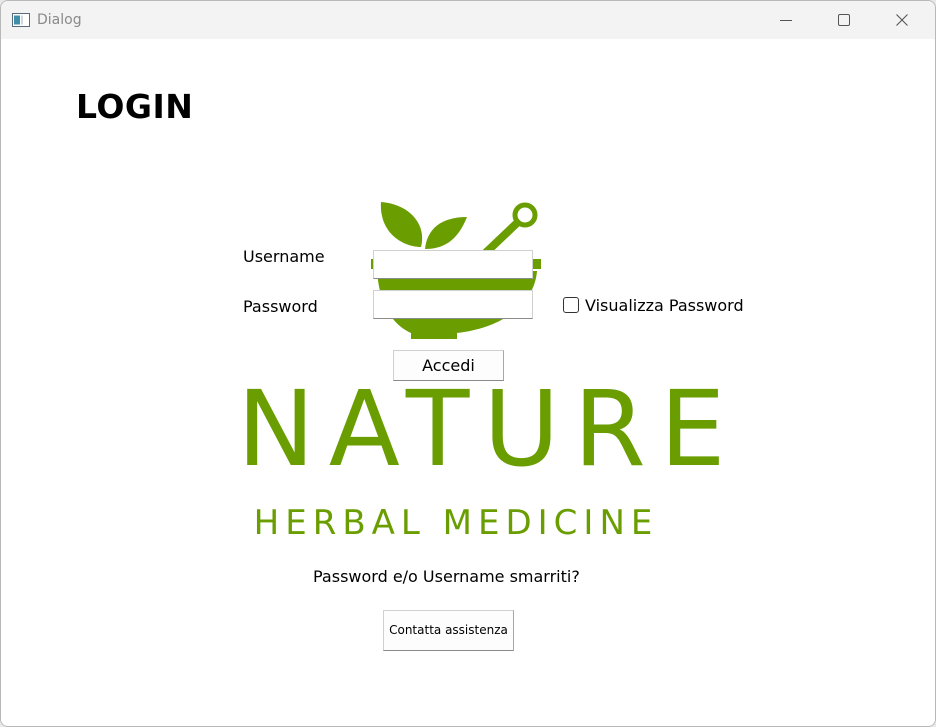 The width and height of the screenshot is (936, 727). What do you see at coordinates (571, 305) in the screenshot?
I see `checkbox-box` at bounding box center [571, 305].